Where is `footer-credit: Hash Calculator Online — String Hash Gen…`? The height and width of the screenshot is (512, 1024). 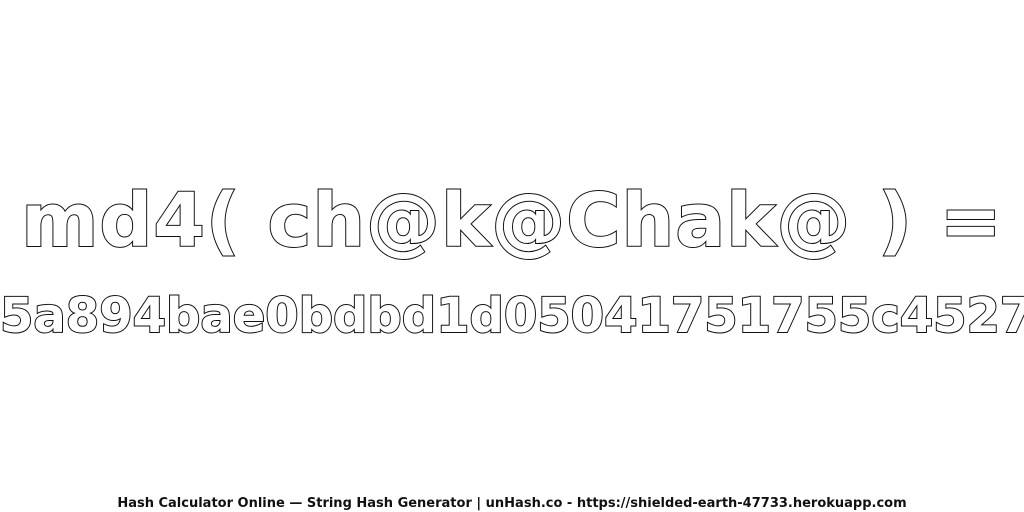
footer-credit: Hash Calculator Online — String Hash Gen… is located at coordinates (512, 503).